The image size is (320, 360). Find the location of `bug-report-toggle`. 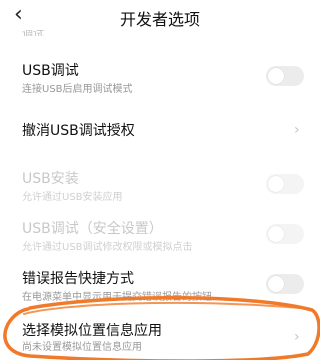

bug-report-toggle is located at coordinates (285, 284).